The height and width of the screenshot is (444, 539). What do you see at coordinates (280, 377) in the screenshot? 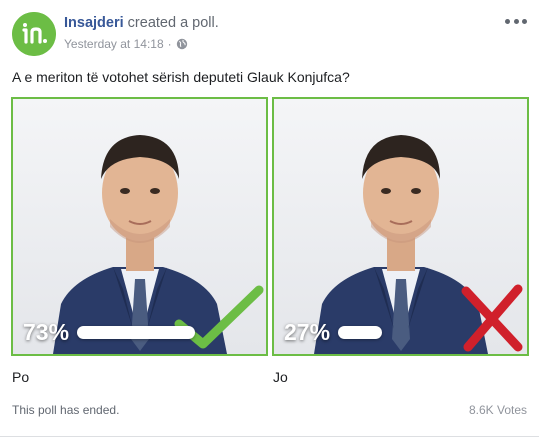
I see `option-label-jo: Jo` at bounding box center [280, 377].